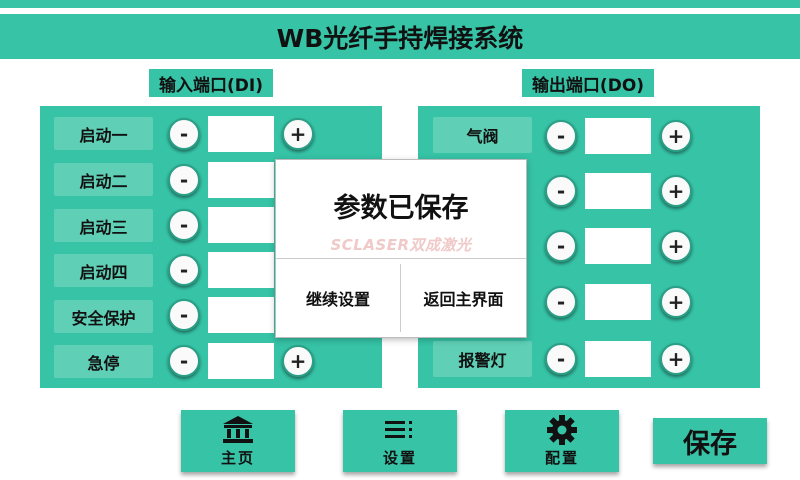 The height and width of the screenshot is (480, 800). I want to click on nav-config-label: 配置, so click(561, 457).